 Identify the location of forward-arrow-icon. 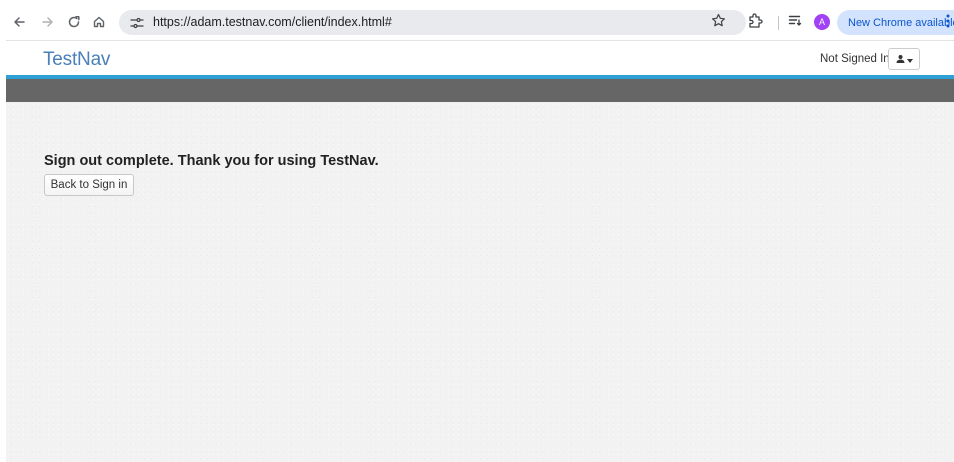
(48, 22).